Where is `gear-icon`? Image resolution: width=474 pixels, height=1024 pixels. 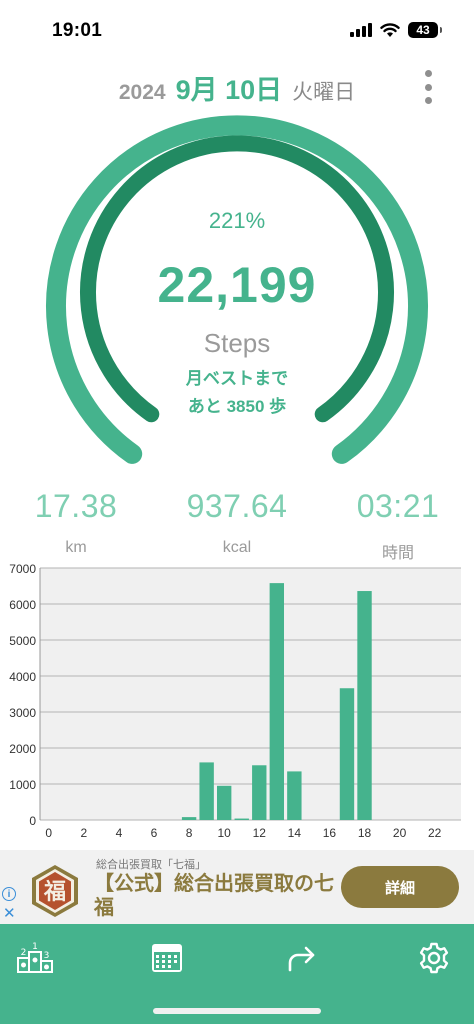 gear-icon is located at coordinates (434, 958).